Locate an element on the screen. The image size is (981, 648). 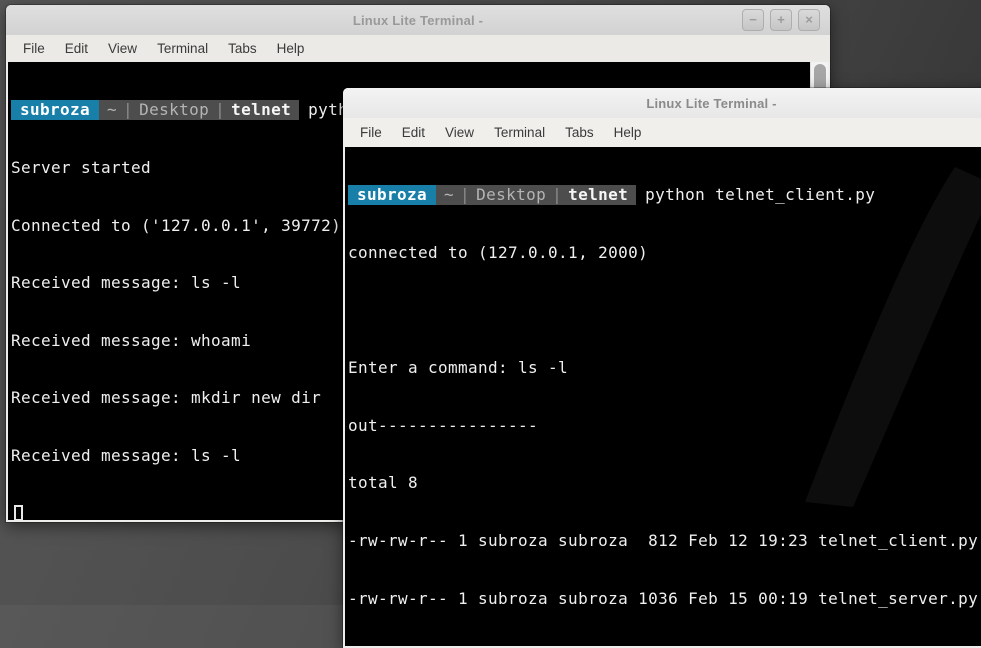
titlebar: Linux Lite Terminal - − + × is located at coordinates (418, 20).